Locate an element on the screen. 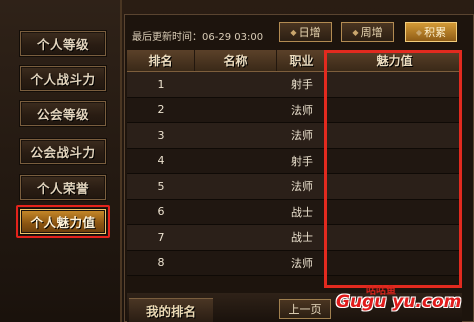 The height and width of the screenshot is (322, 474). tab-daily: ◆ 日增 is located at coordinates (305, 32).